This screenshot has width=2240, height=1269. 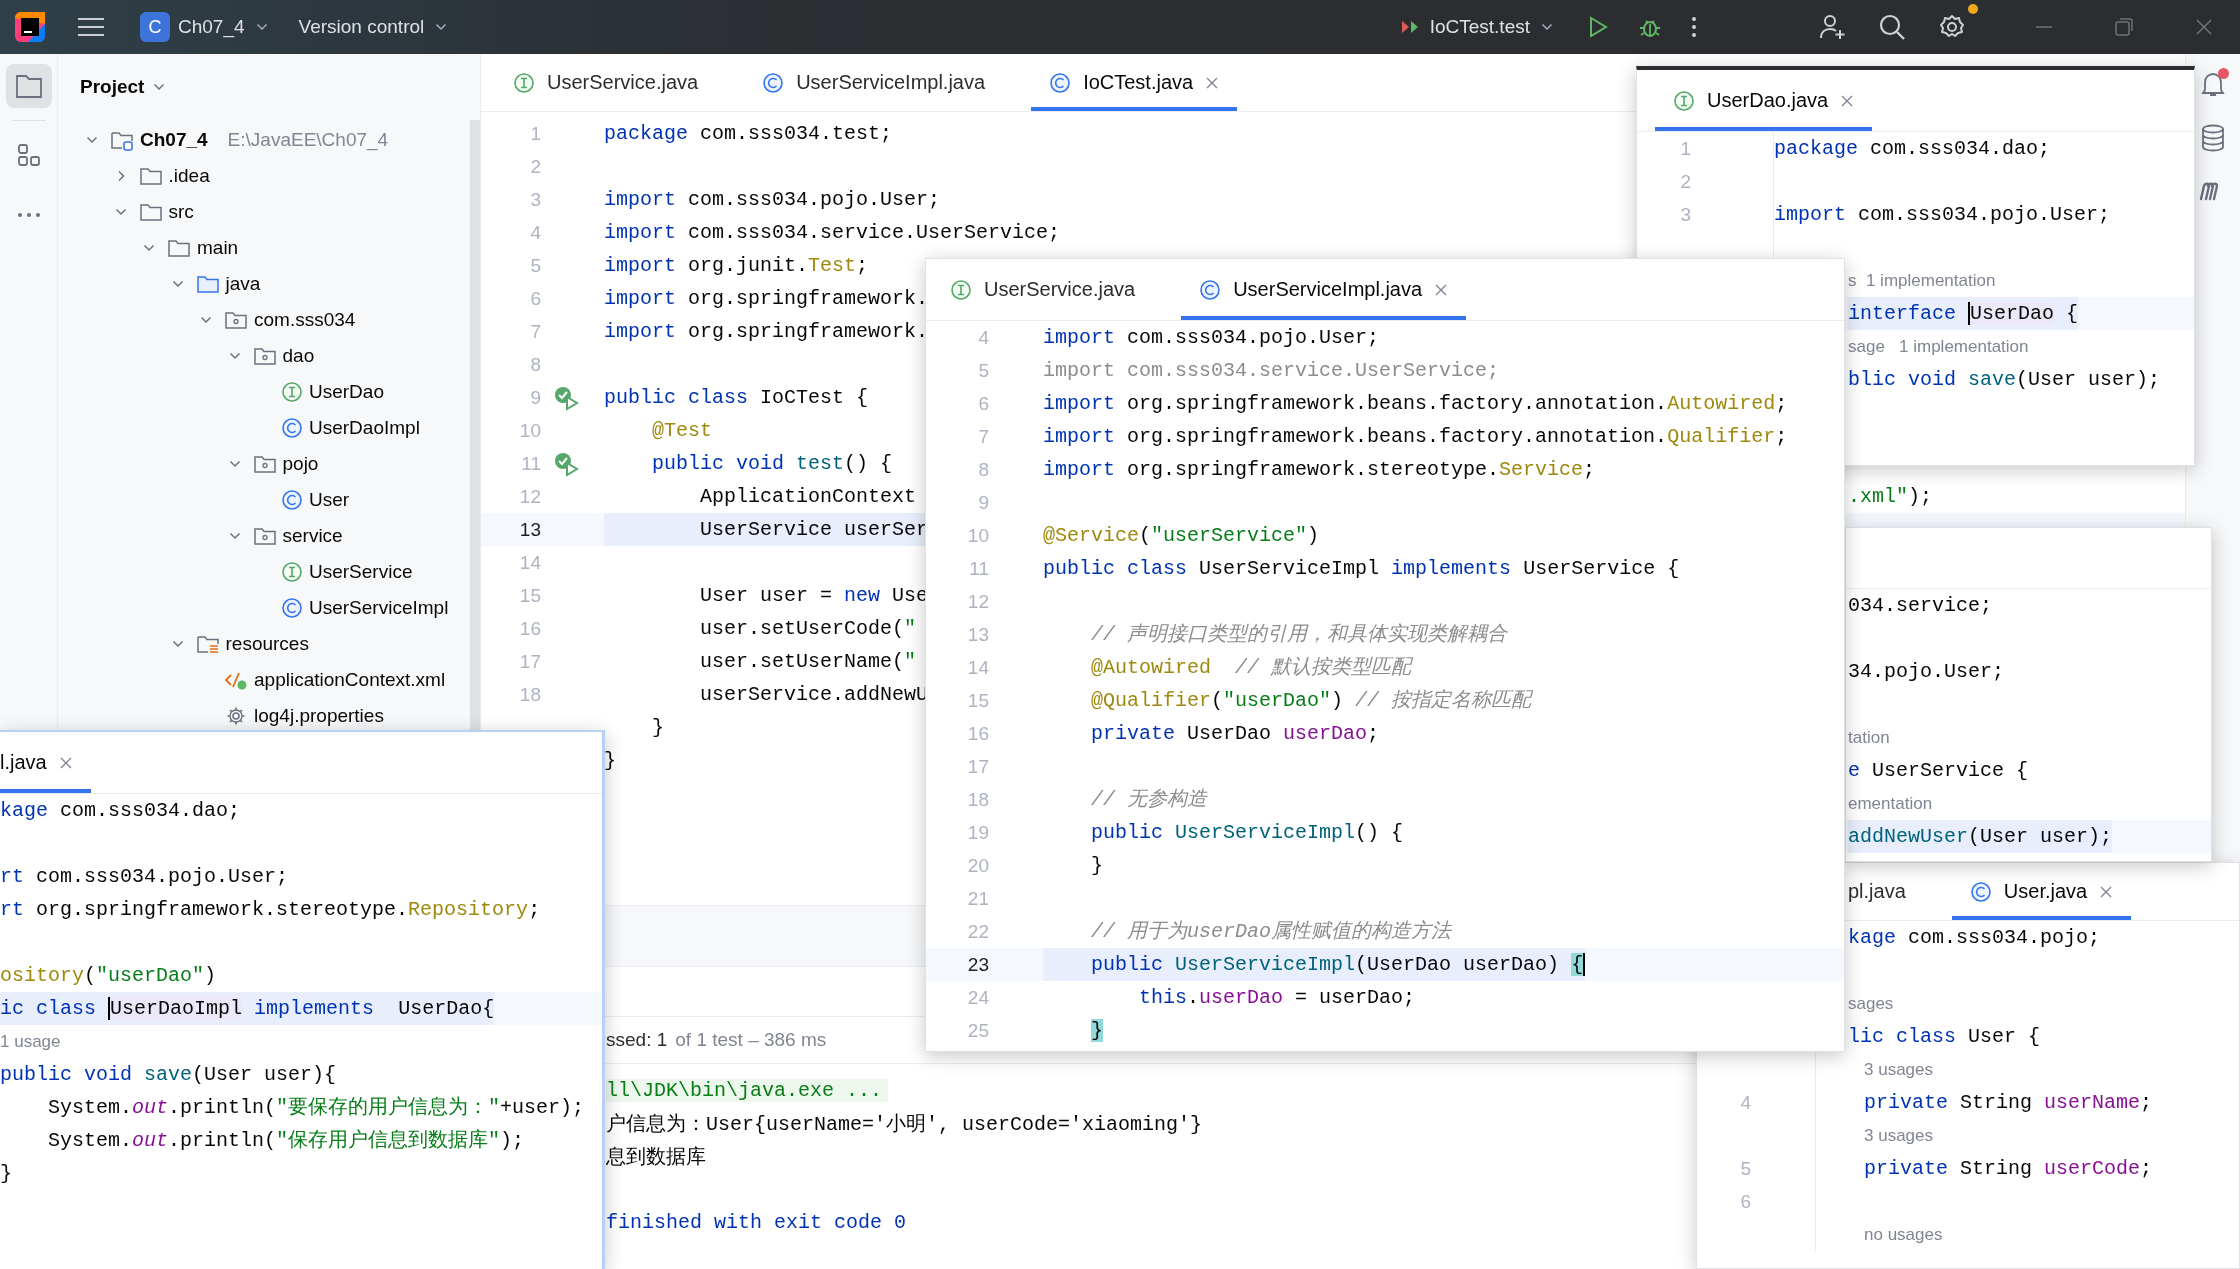 What do you see at coordinates (1247, 833) in the screenshot?
I see `code-line: public UserServiceImpl() {` at bounding box center [1247, 833].